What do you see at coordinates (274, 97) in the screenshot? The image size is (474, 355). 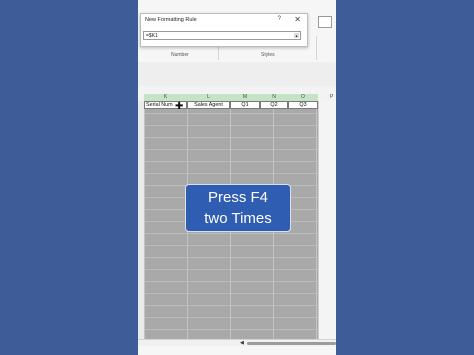 I see `column-header-n: N` at bounding box center [274, 97].